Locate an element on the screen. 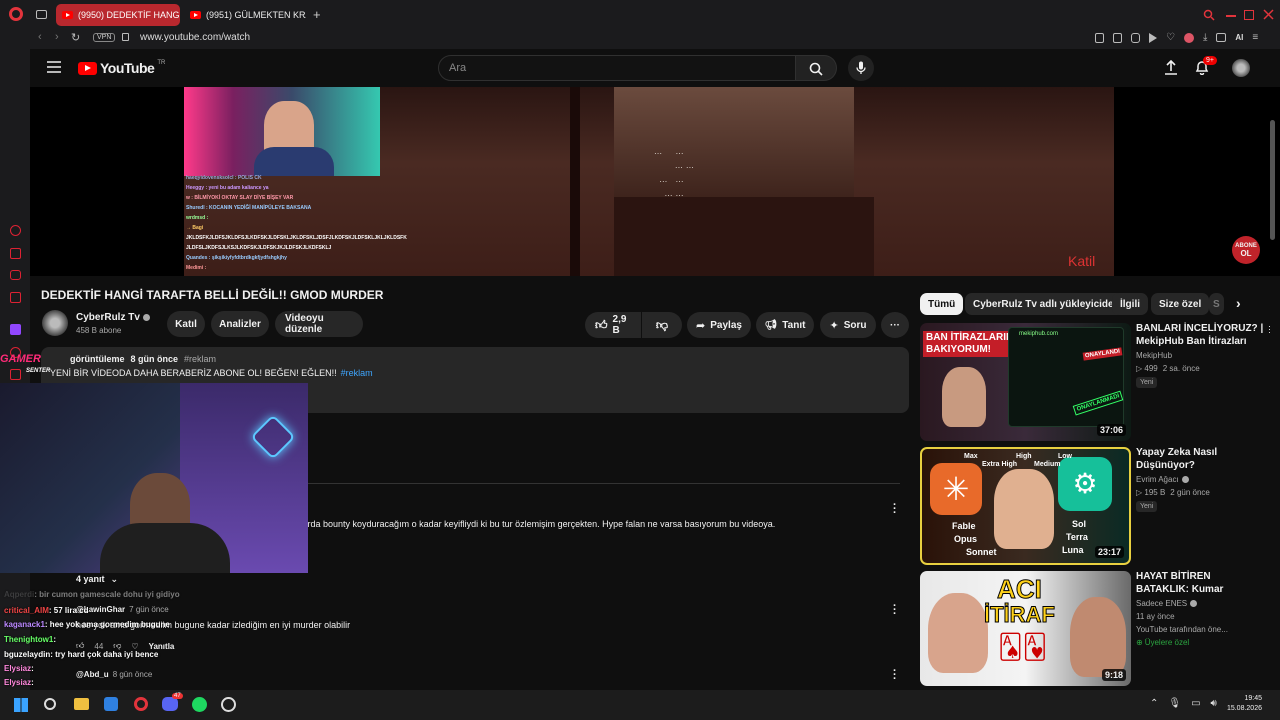 The height and width of the screenshot is (720, 1280). clock: 19:45 15.08.2026 is located at coordinates (1244, 704).